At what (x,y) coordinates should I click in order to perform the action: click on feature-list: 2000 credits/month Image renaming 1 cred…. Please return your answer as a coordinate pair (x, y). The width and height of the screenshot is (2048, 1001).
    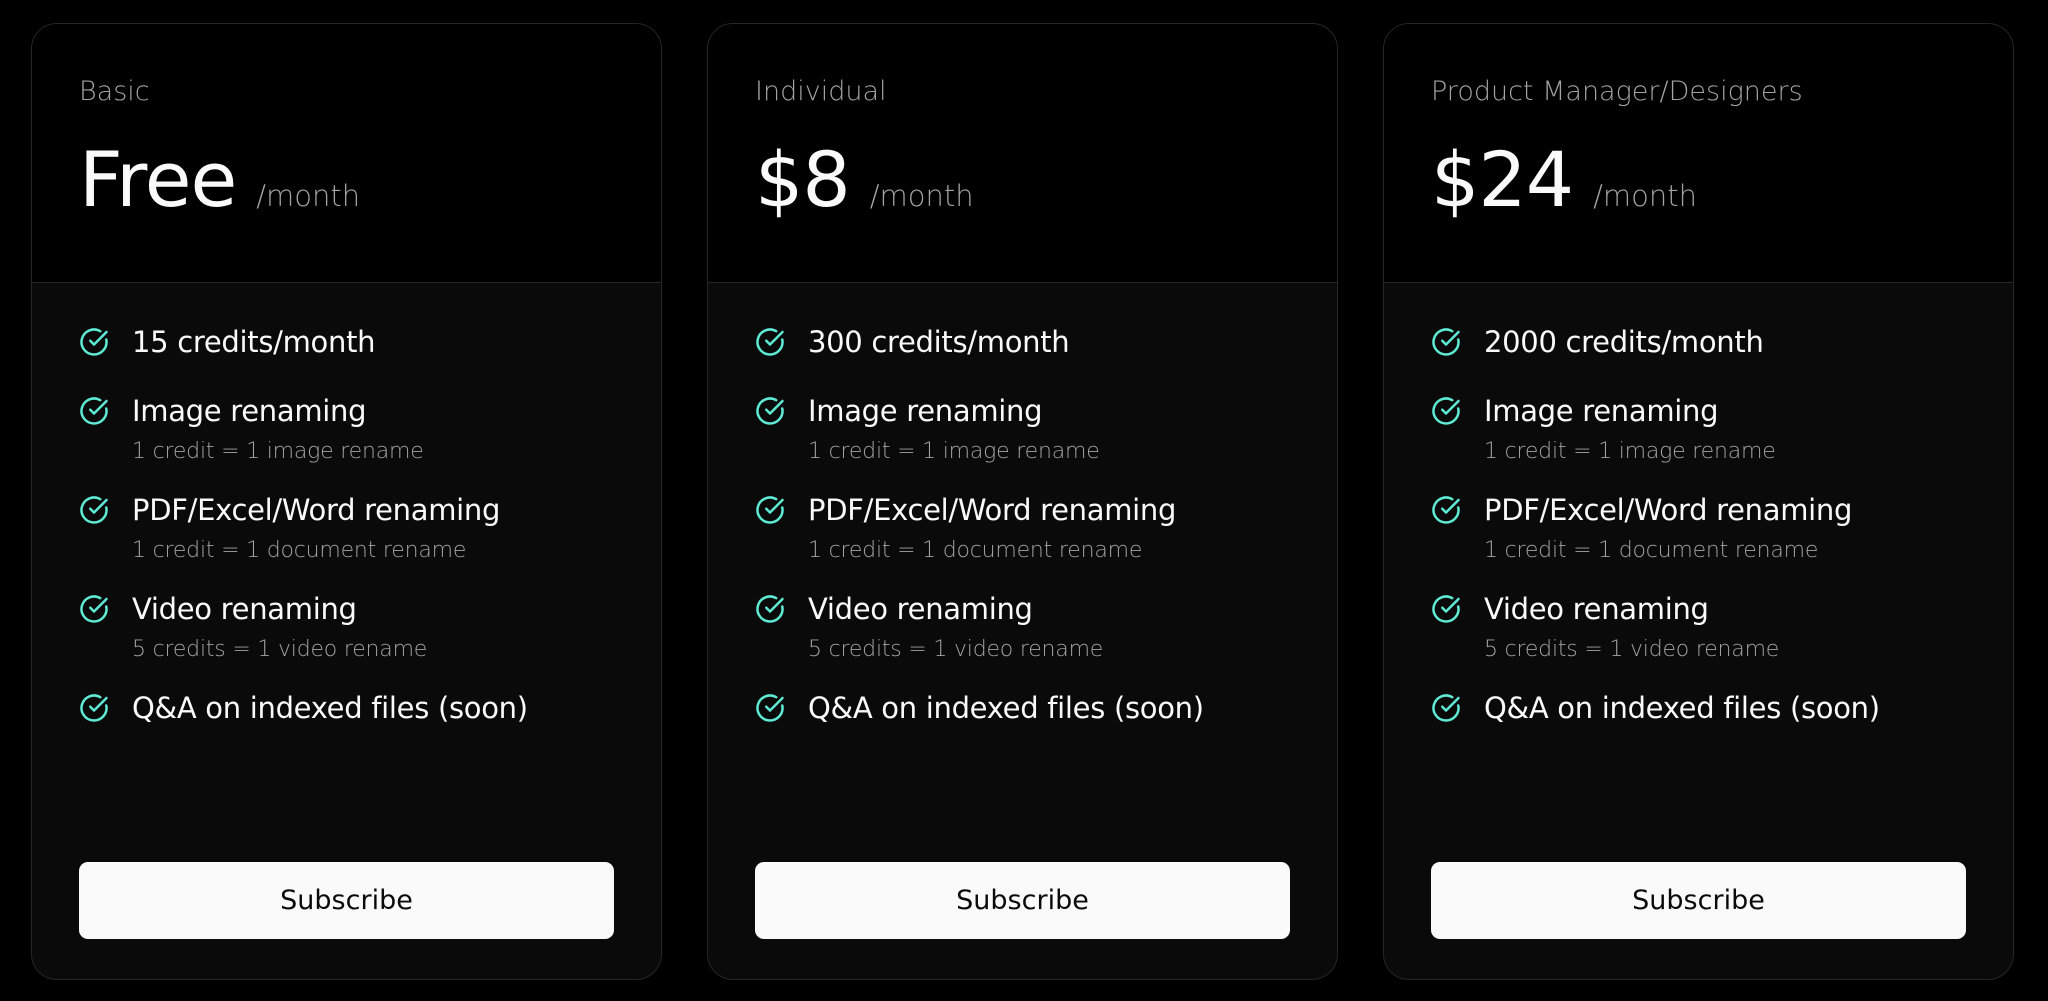
    Looking at the image, I should click on (1698, 540).